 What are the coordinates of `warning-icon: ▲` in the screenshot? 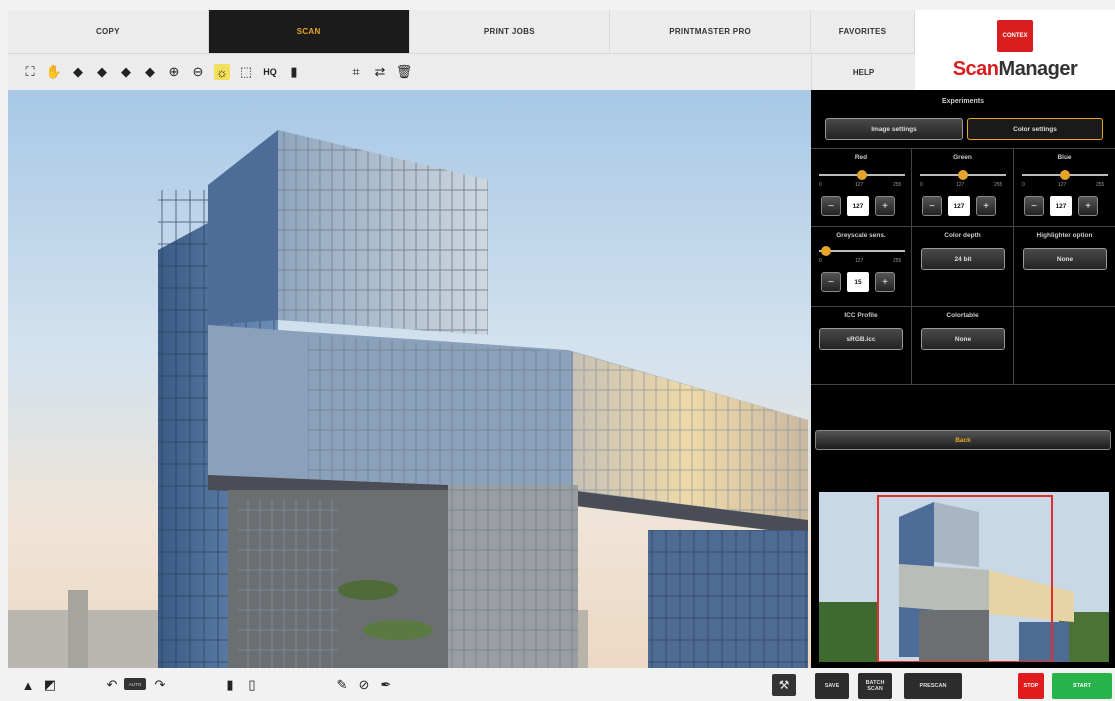 It's located at (28, 685).